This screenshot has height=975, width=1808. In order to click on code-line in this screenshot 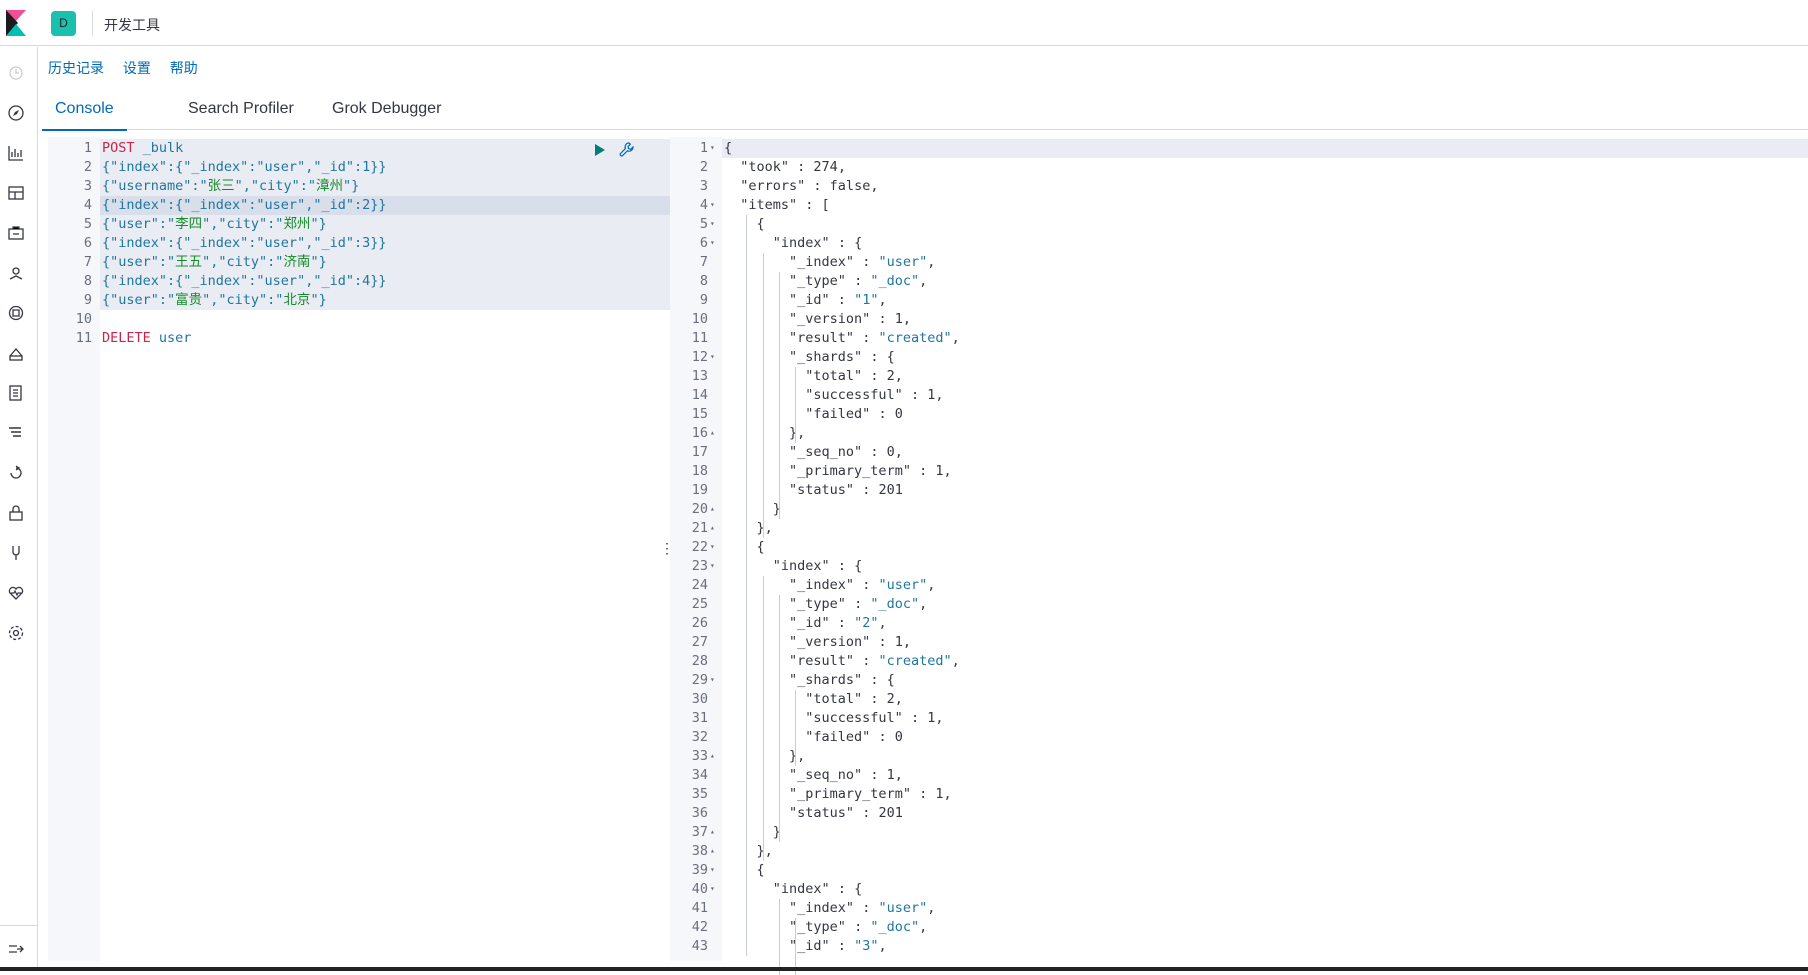, I will do `click(378, 319)`.